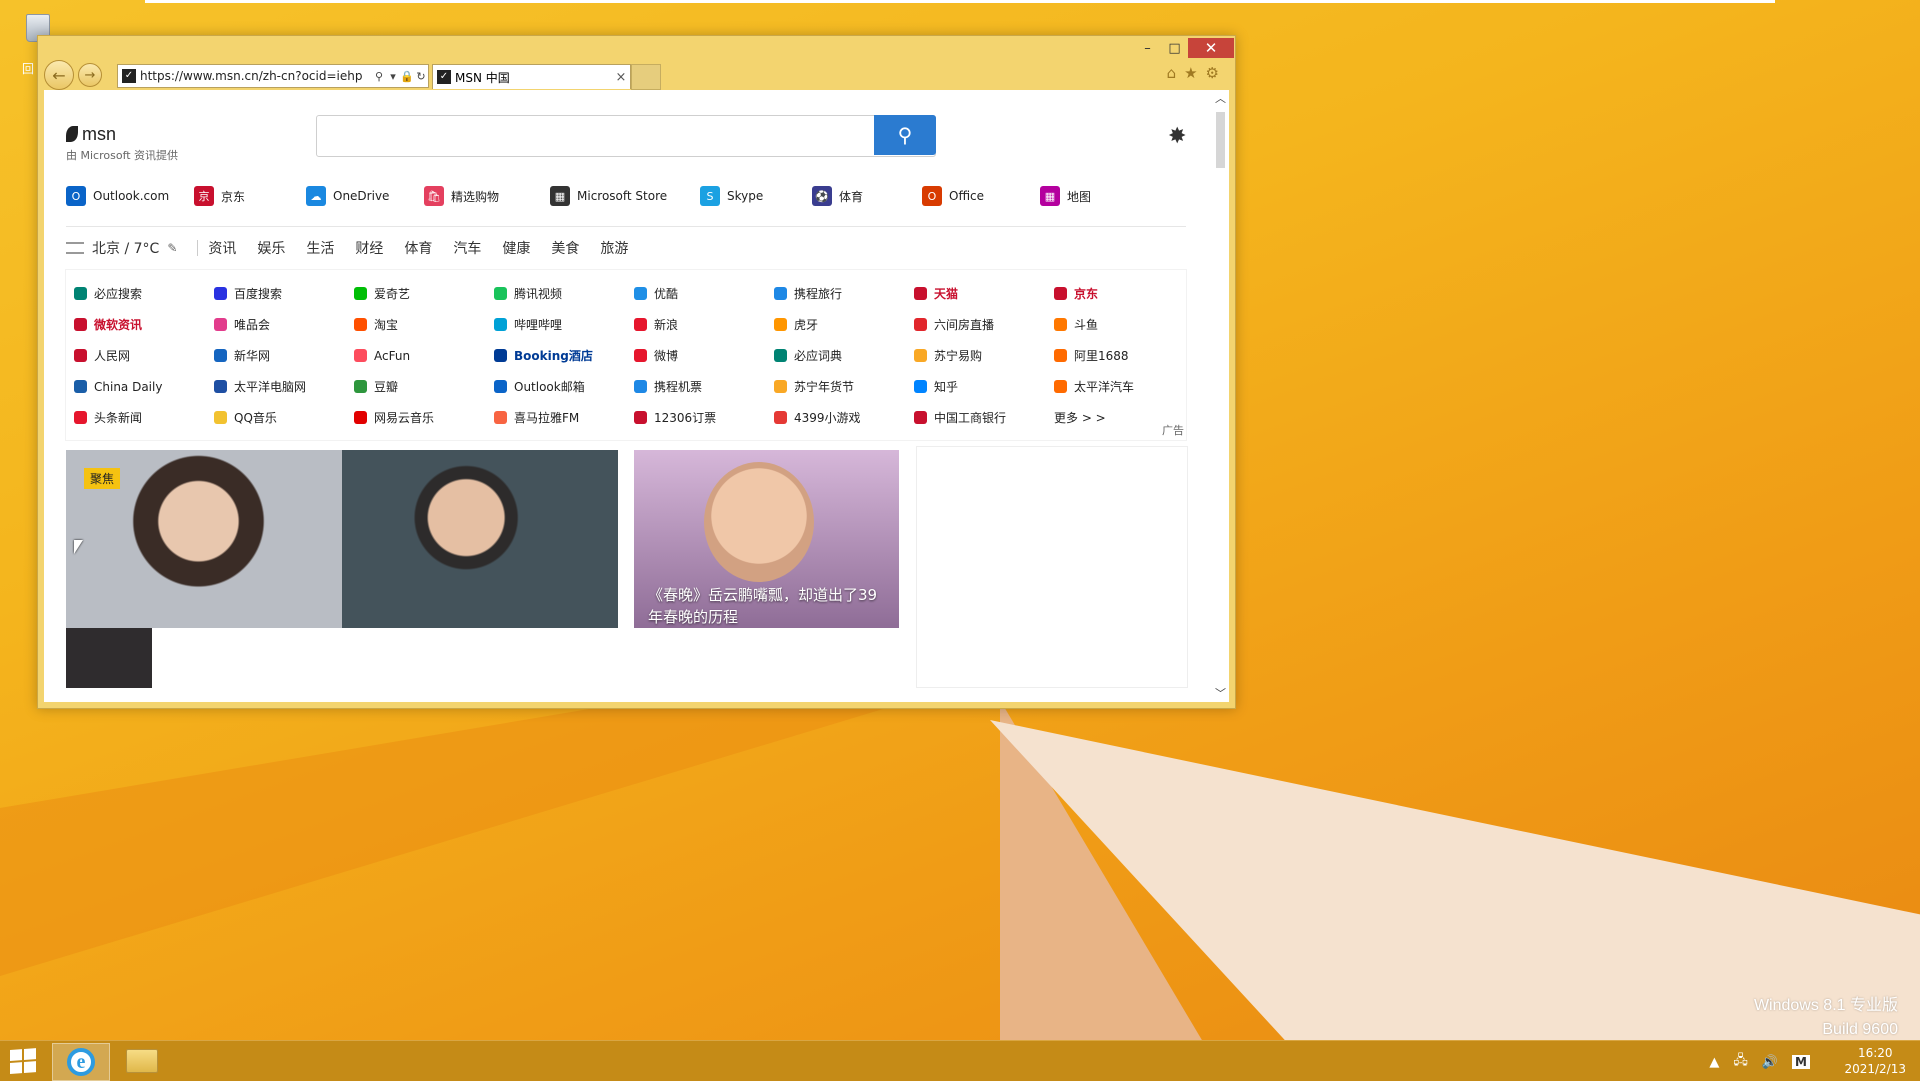  Describe the element at coordinates (1147, 48) in the screenshot. I see `minimize-button: –` at that location.